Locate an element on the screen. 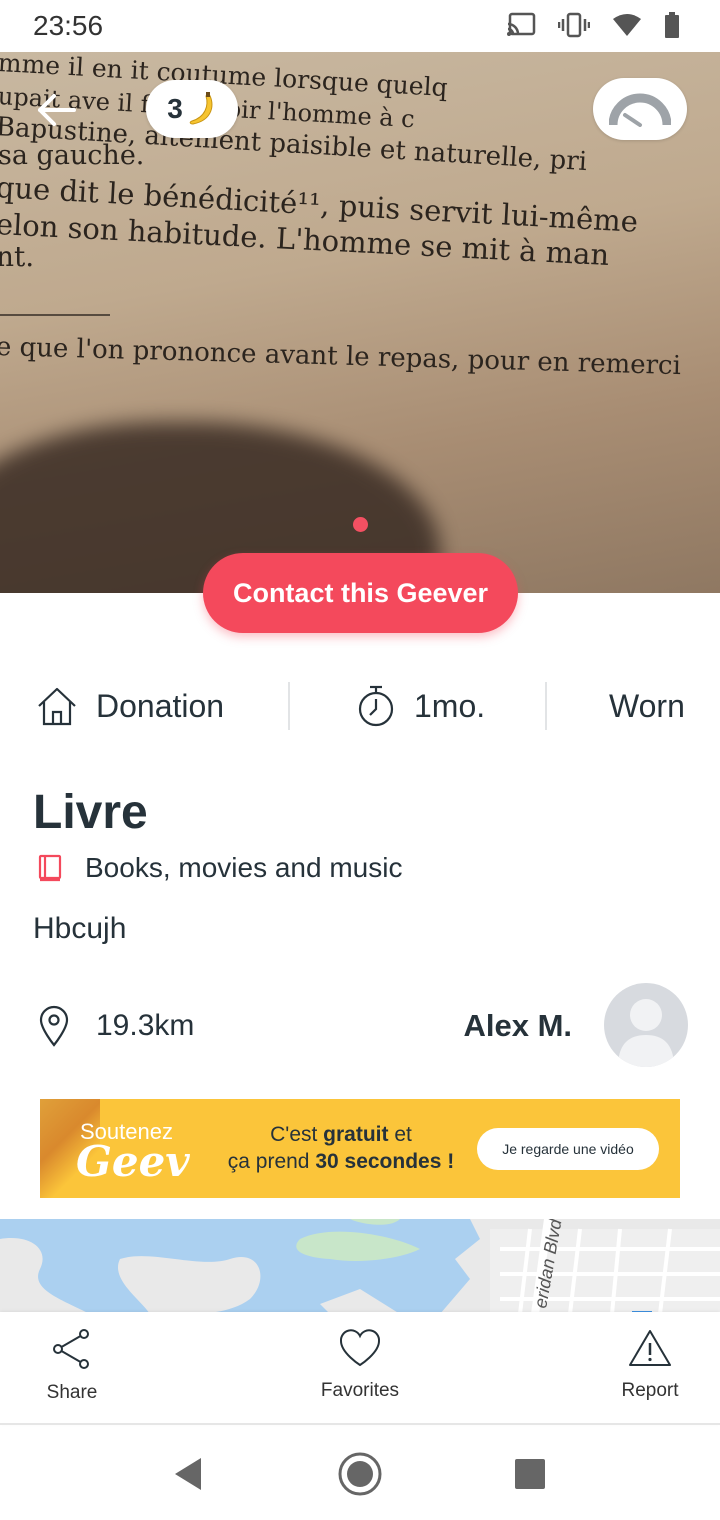  item-location: 19.3km is located at coordinates (116, 1026).